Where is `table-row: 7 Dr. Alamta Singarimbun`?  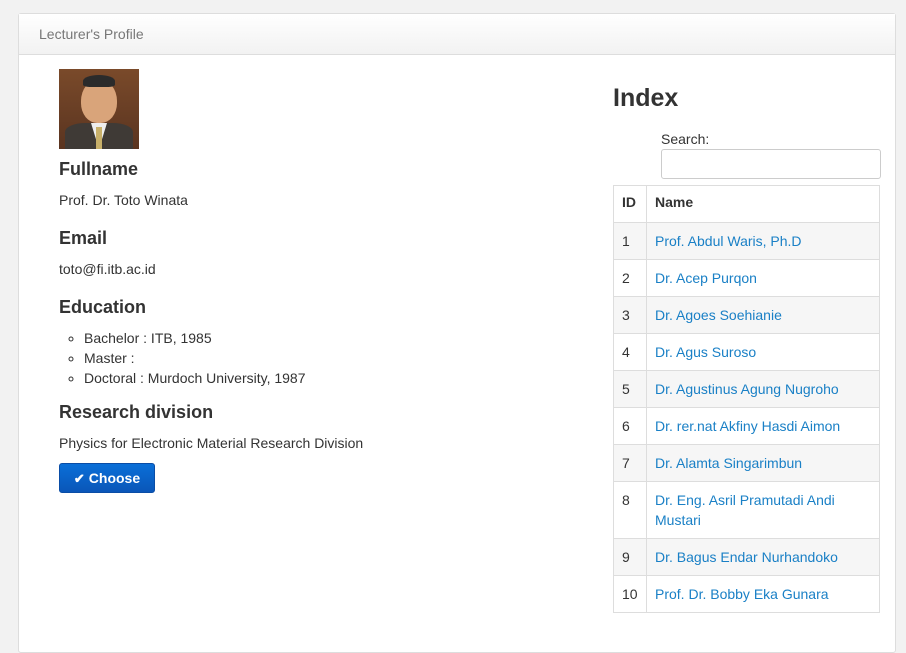 table-row: 7 Dr. Alamta Singarimbun is located at coordinates (746, 463).